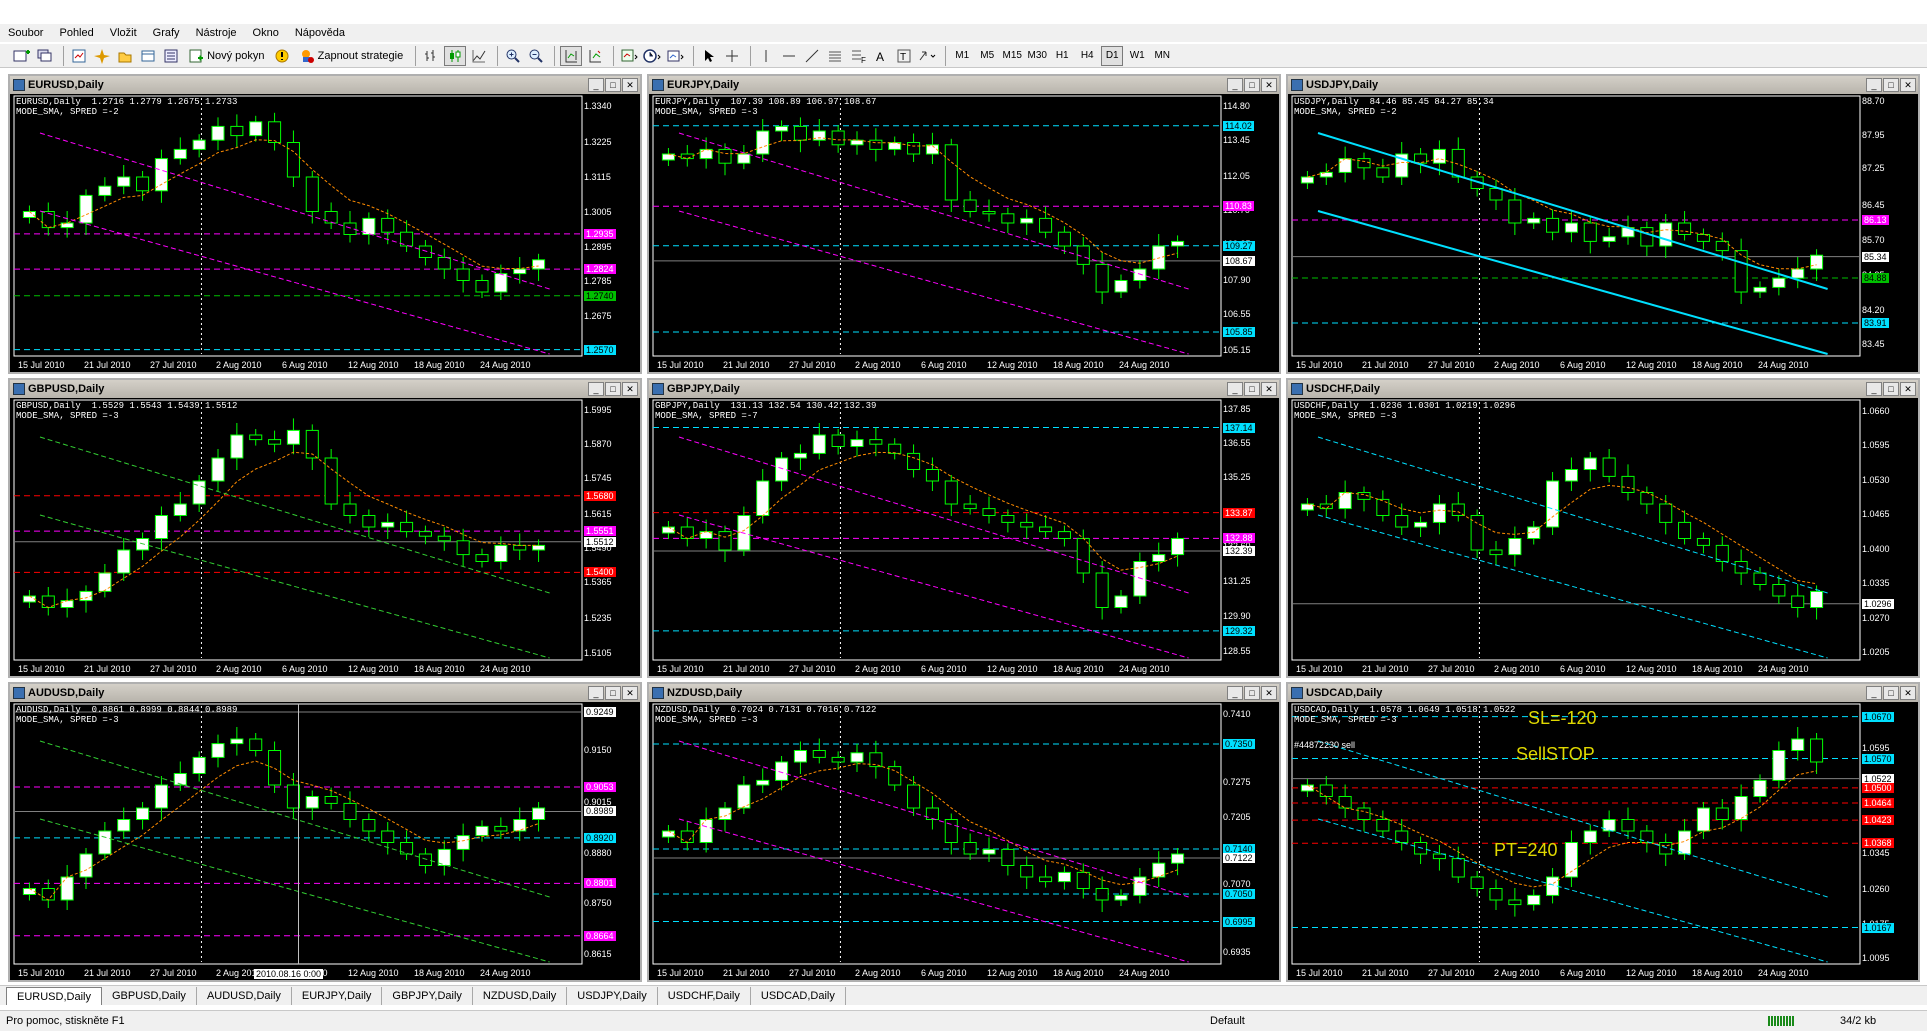  What do you see at coordinates (125, 56) in the screenshot?
I see `terminal-icon` at bounding box center [125, 56].